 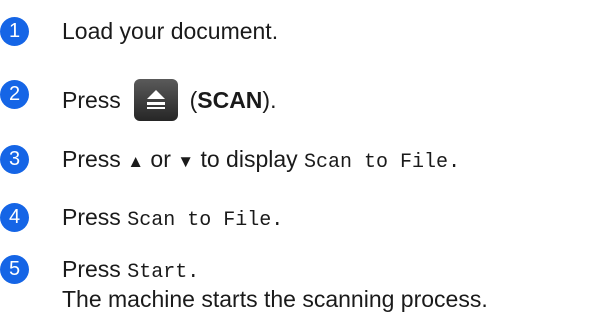 I want to click on step-text: Press Start., so click(x=130, y=271).